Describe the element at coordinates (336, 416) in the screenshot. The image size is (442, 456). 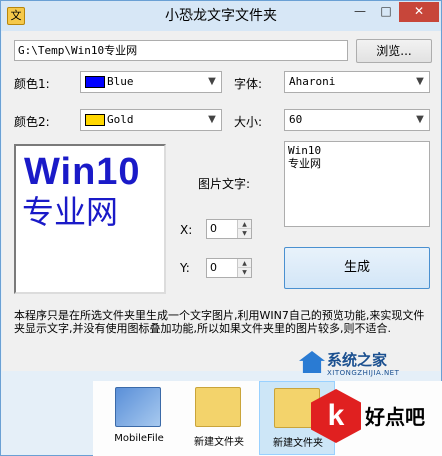
I see `haodian-logo-icon: k` at that location.